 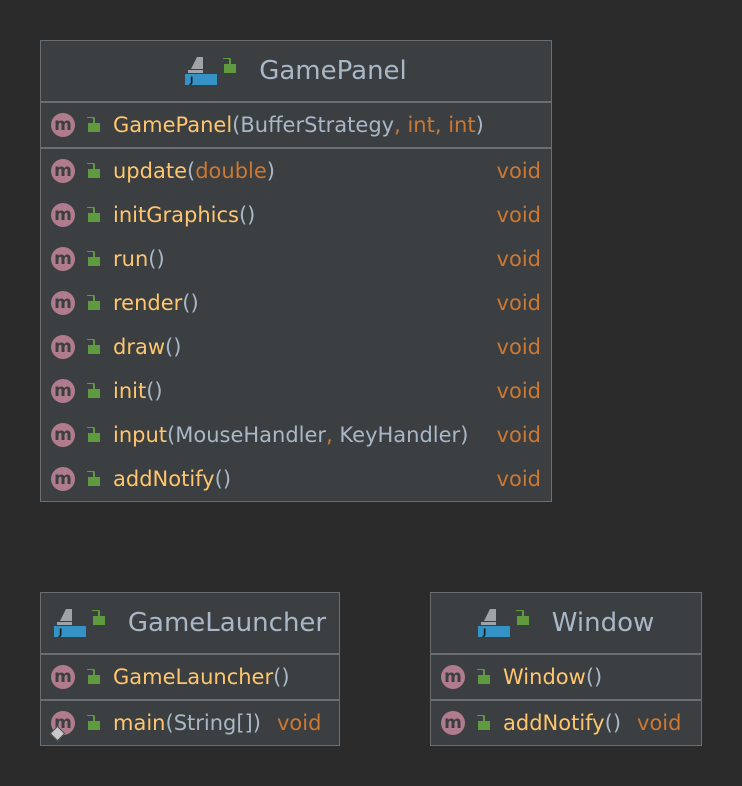 I want to click on method-row: m initGraphics() void, so click(x=296, y=215).